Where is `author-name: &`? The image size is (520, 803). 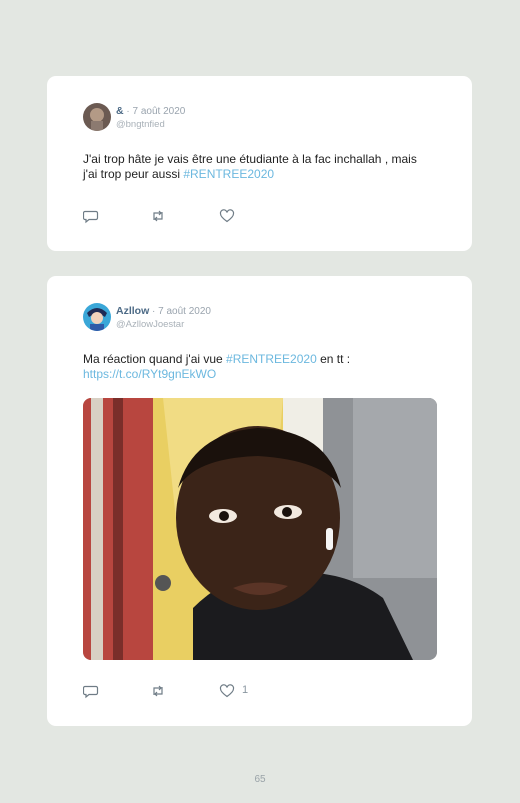 author-name: & is located at coordinates (120, 111).